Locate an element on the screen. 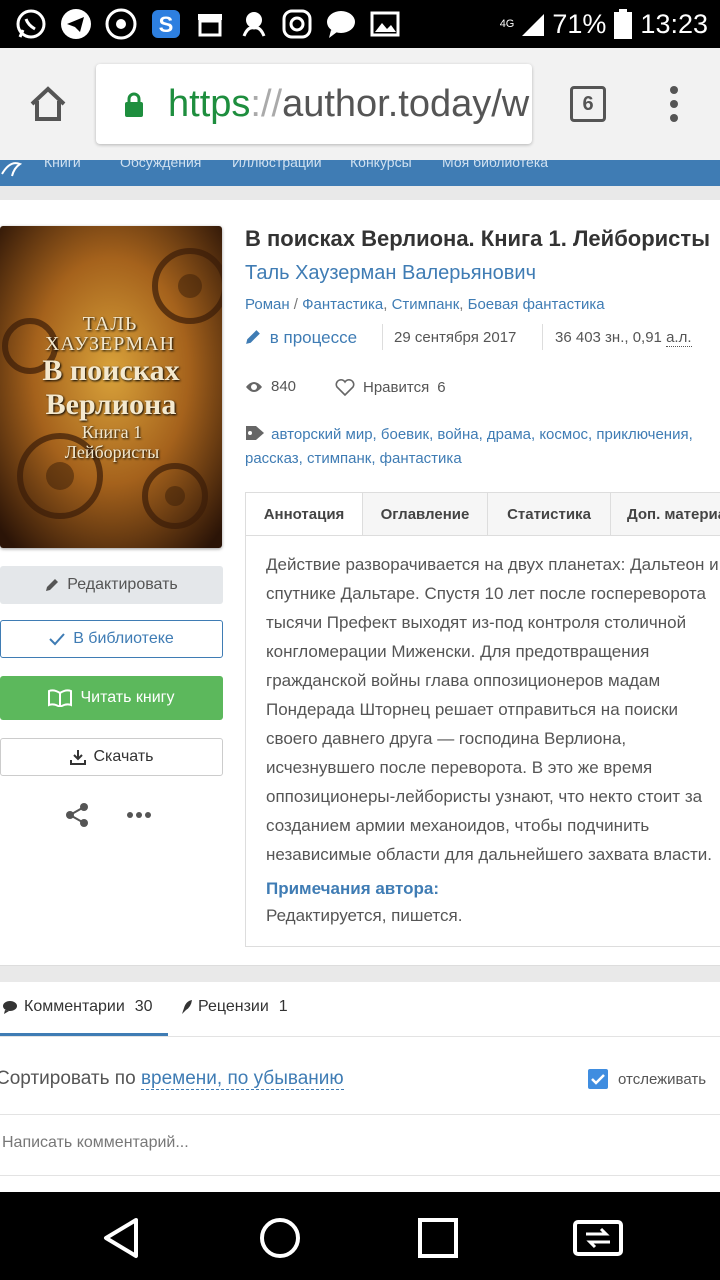 The width and height of the screenshot is (720, 1280). instagram-icon is located at coordinates (297, 24).